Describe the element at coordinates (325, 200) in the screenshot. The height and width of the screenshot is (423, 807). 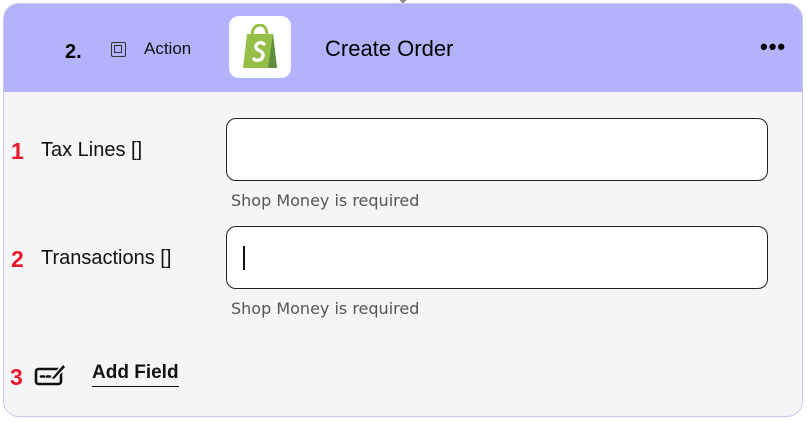
I see `tax-lines-helper-text: Shop Money is required` at that location.